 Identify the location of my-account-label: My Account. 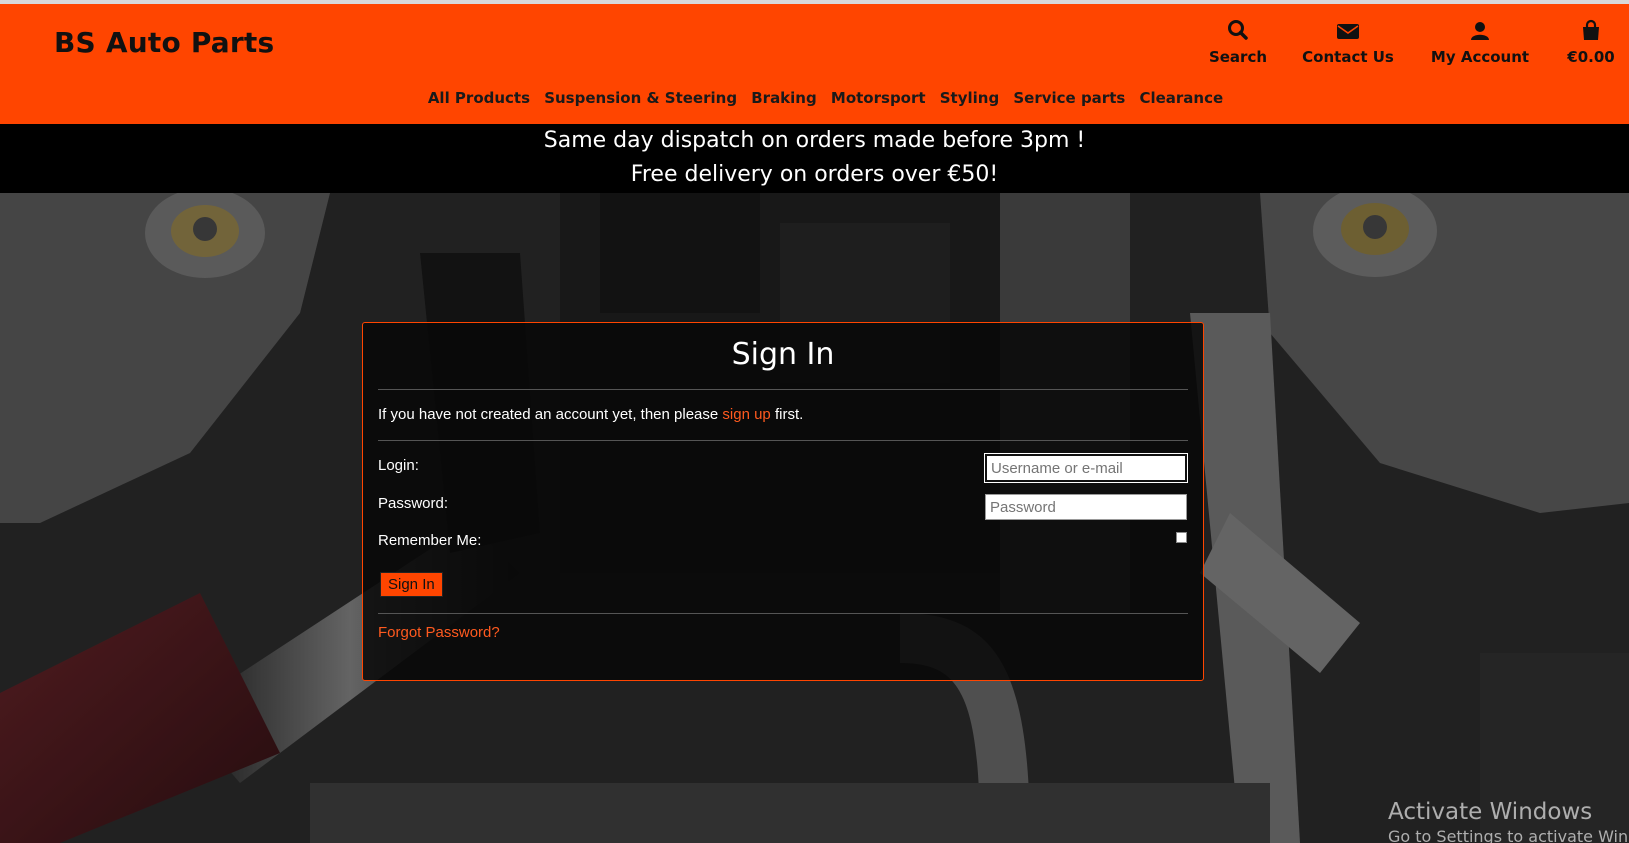
(1480, 57).